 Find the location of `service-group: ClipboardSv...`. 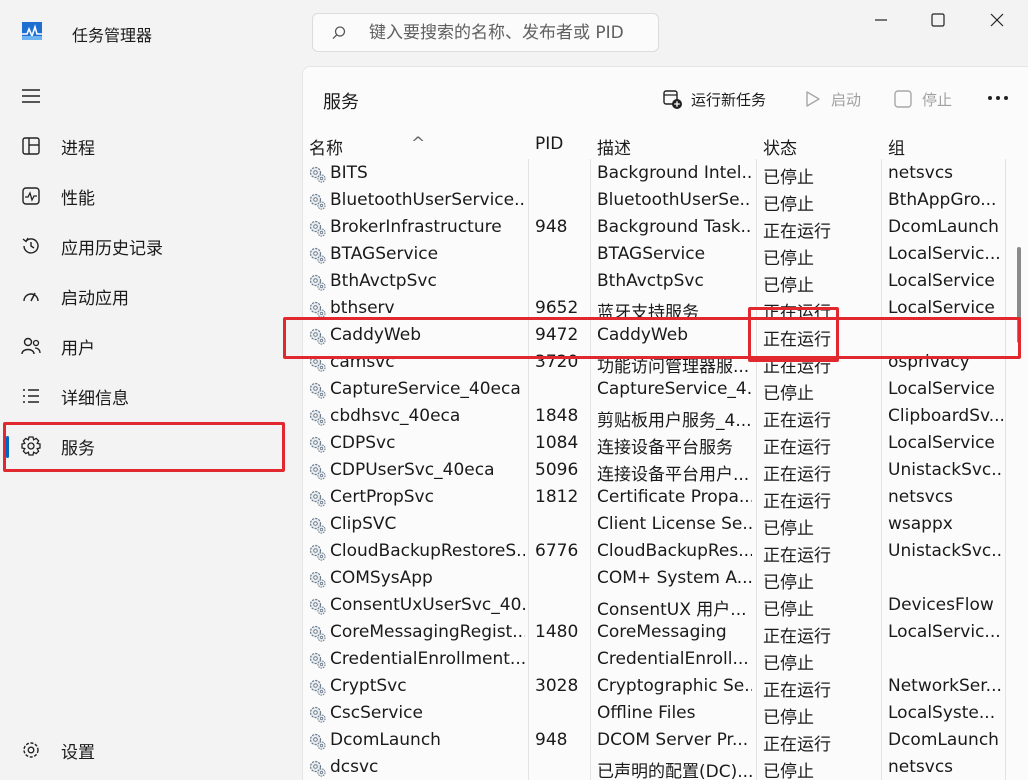

service-group: ClipboardSv... is located at coordinates (945, 416).